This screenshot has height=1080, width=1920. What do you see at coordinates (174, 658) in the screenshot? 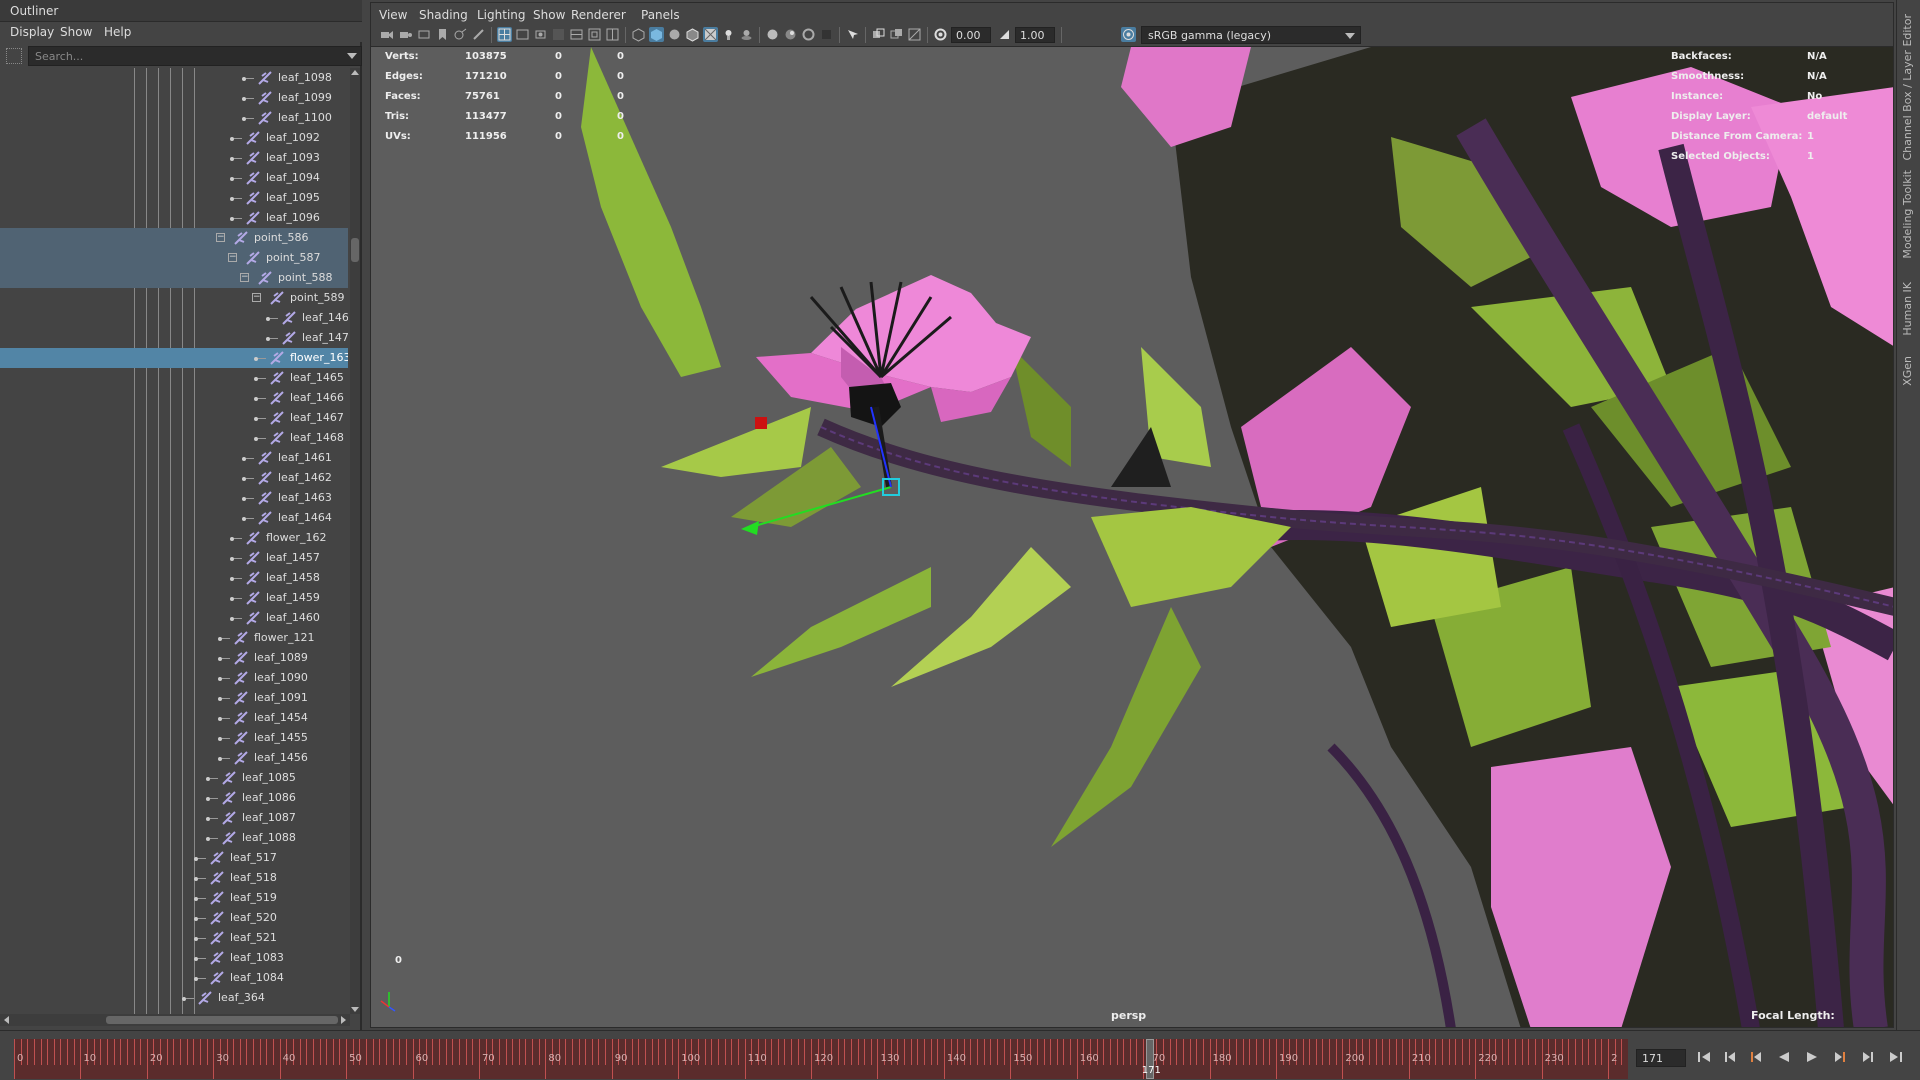
I see `outliner-item: leaf_1089` at bounding box center [174, 658].